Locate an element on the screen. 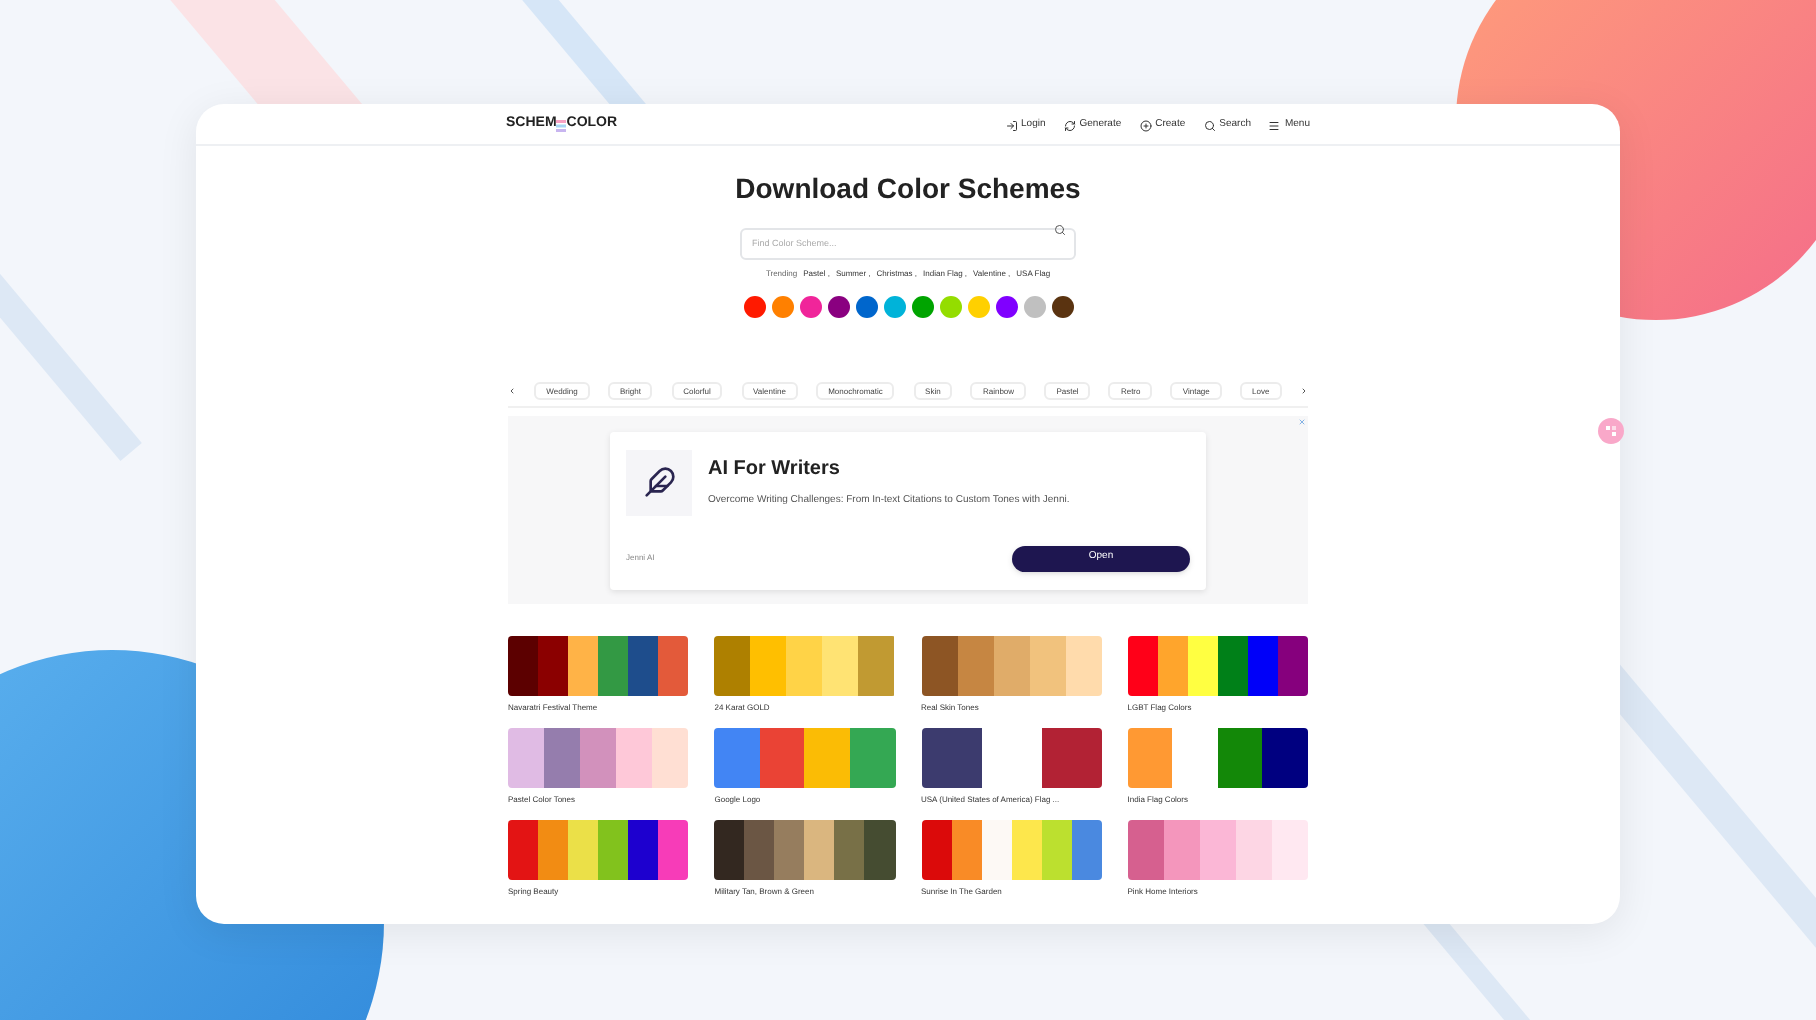 This screenshot has width=1816, height=1020. menu-icon is located at coordinates (1274, 125).